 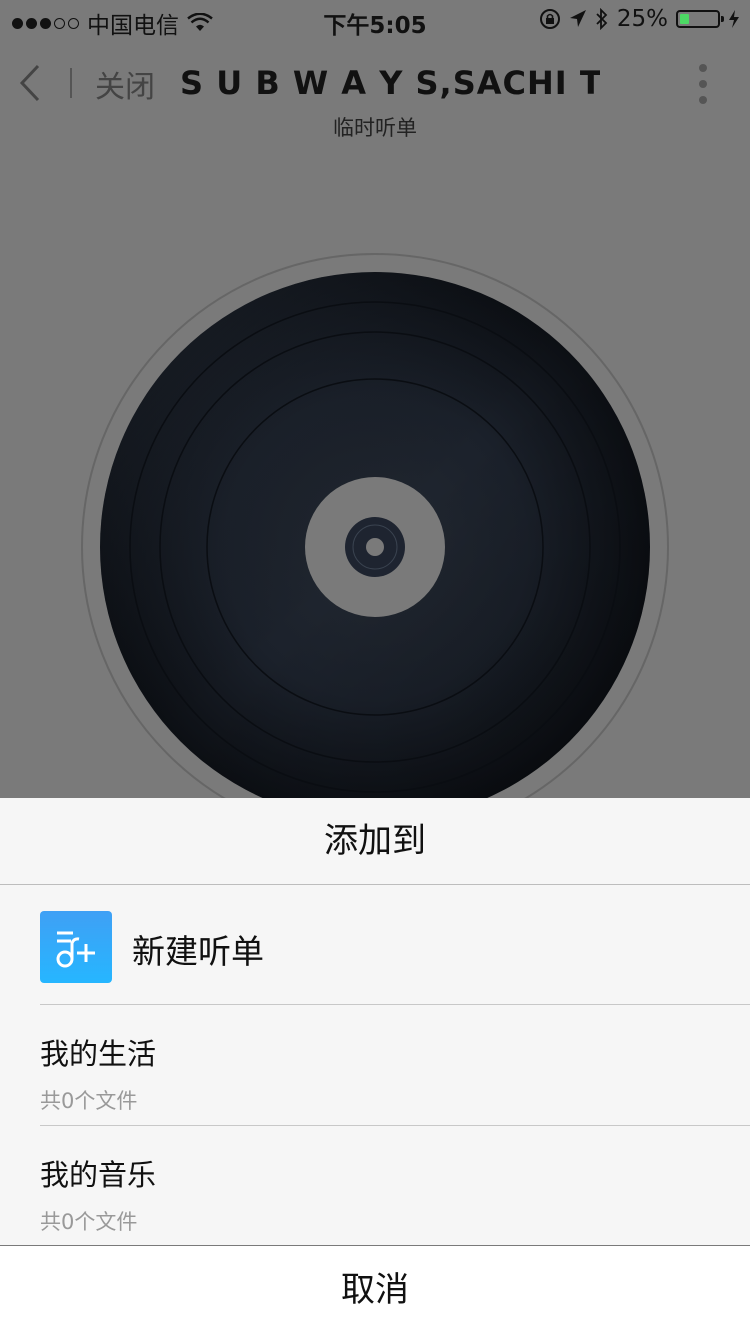 I want to click on cancel-button: 取消, so click(x=375, y=1290).